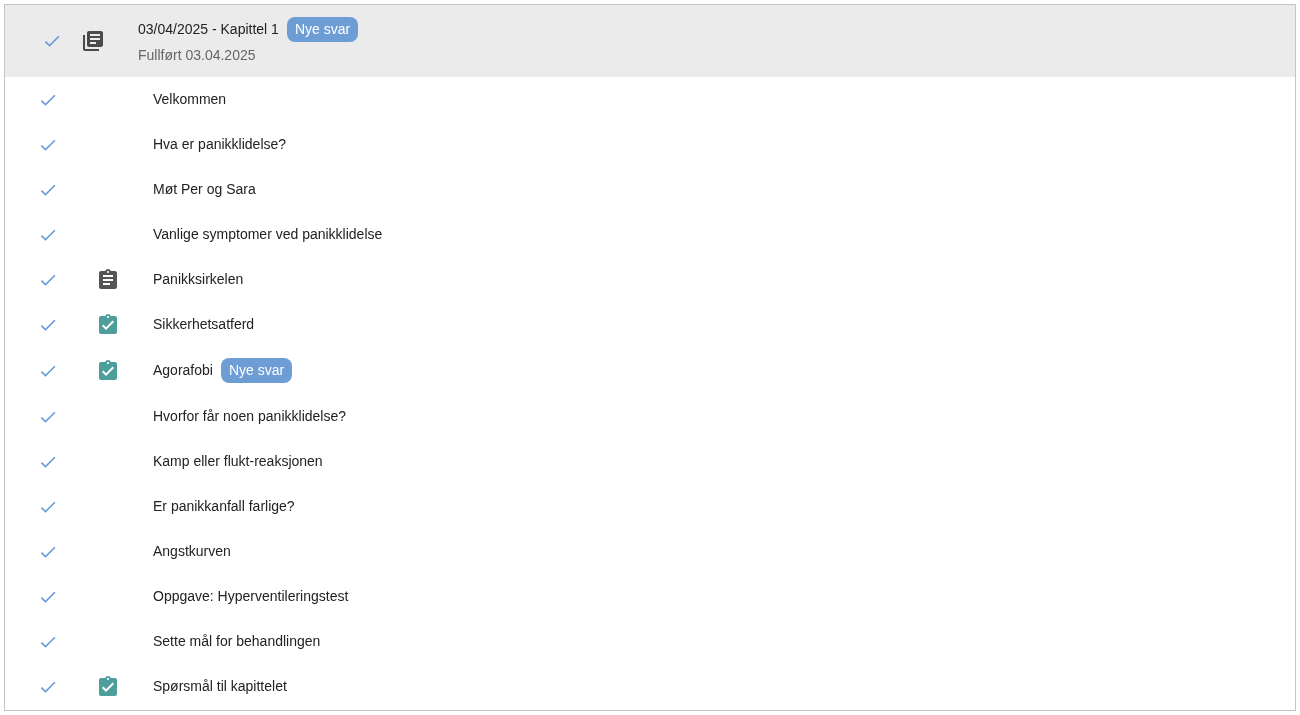 The image size is (1300, 715). I want to click on lesson-link: Sikkerhetsatferd, so click(204, 324).